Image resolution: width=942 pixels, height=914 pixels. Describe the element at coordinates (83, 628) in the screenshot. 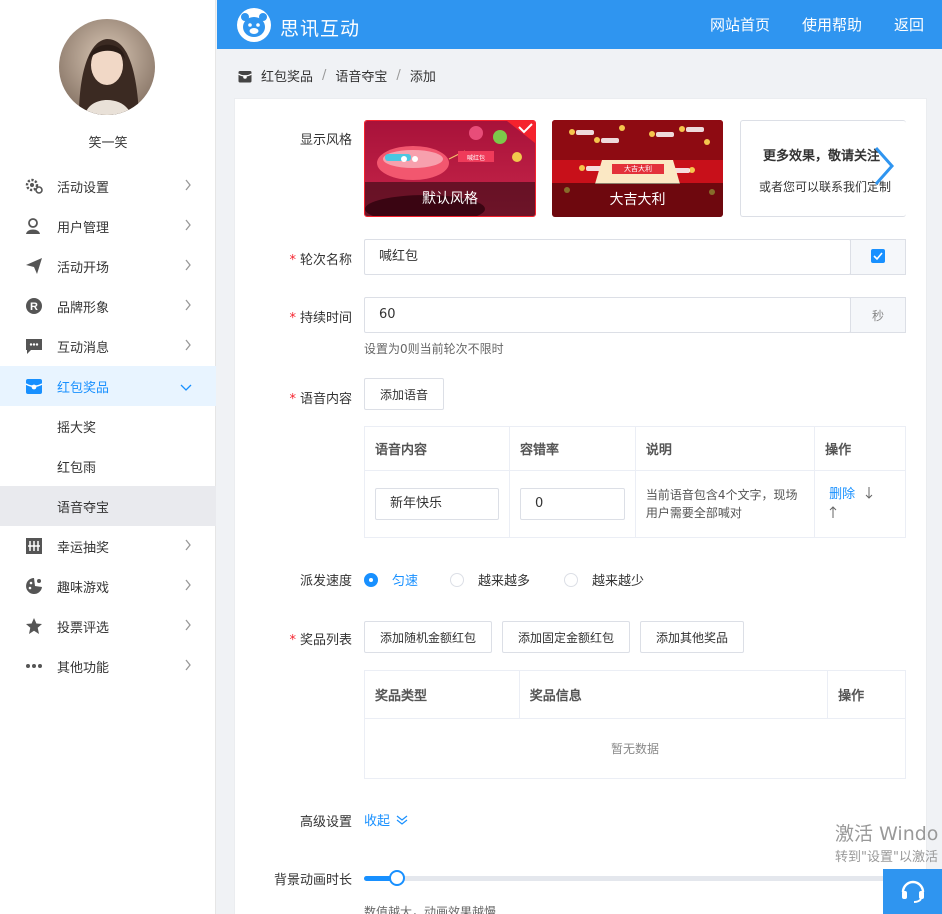

I see `sidebar-item-label: 投票评选` at that location.